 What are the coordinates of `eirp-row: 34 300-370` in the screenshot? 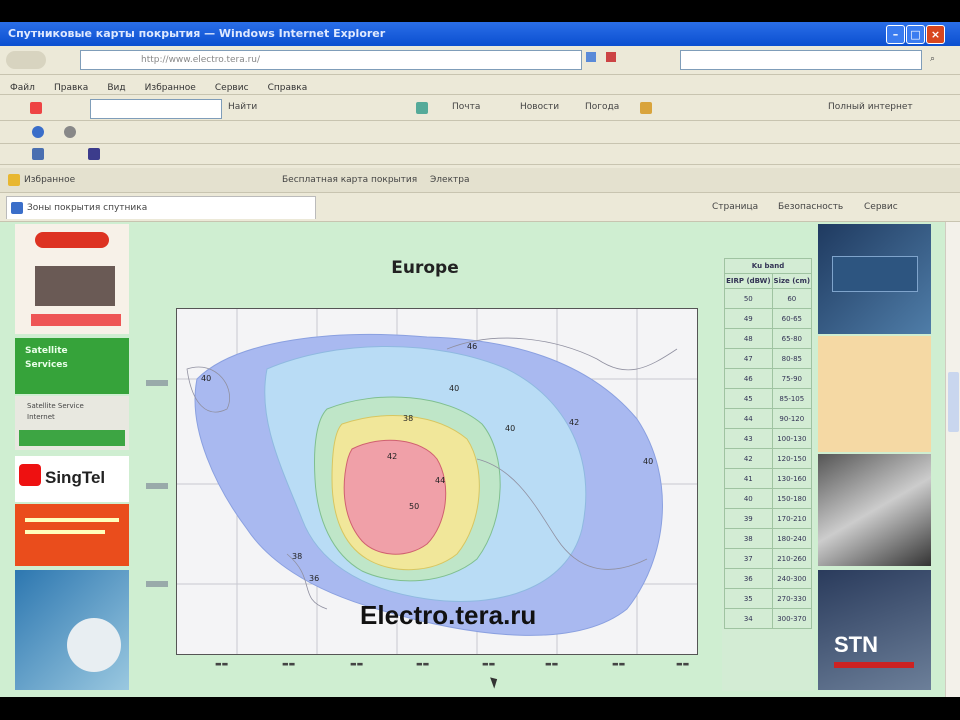 It's located at (768, 618).